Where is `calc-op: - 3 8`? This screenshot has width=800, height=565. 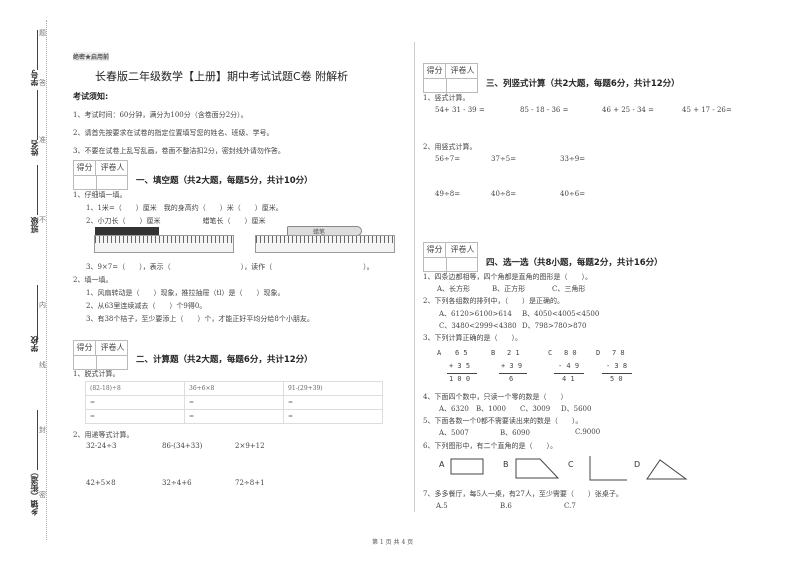 calc-op: - 3 8 is located at coordinates (617, 366).